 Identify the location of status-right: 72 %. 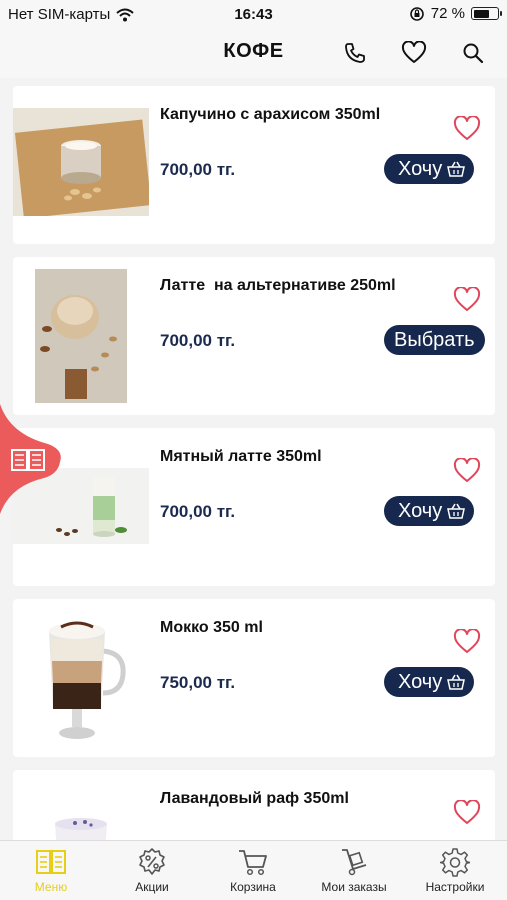
(455, 13).